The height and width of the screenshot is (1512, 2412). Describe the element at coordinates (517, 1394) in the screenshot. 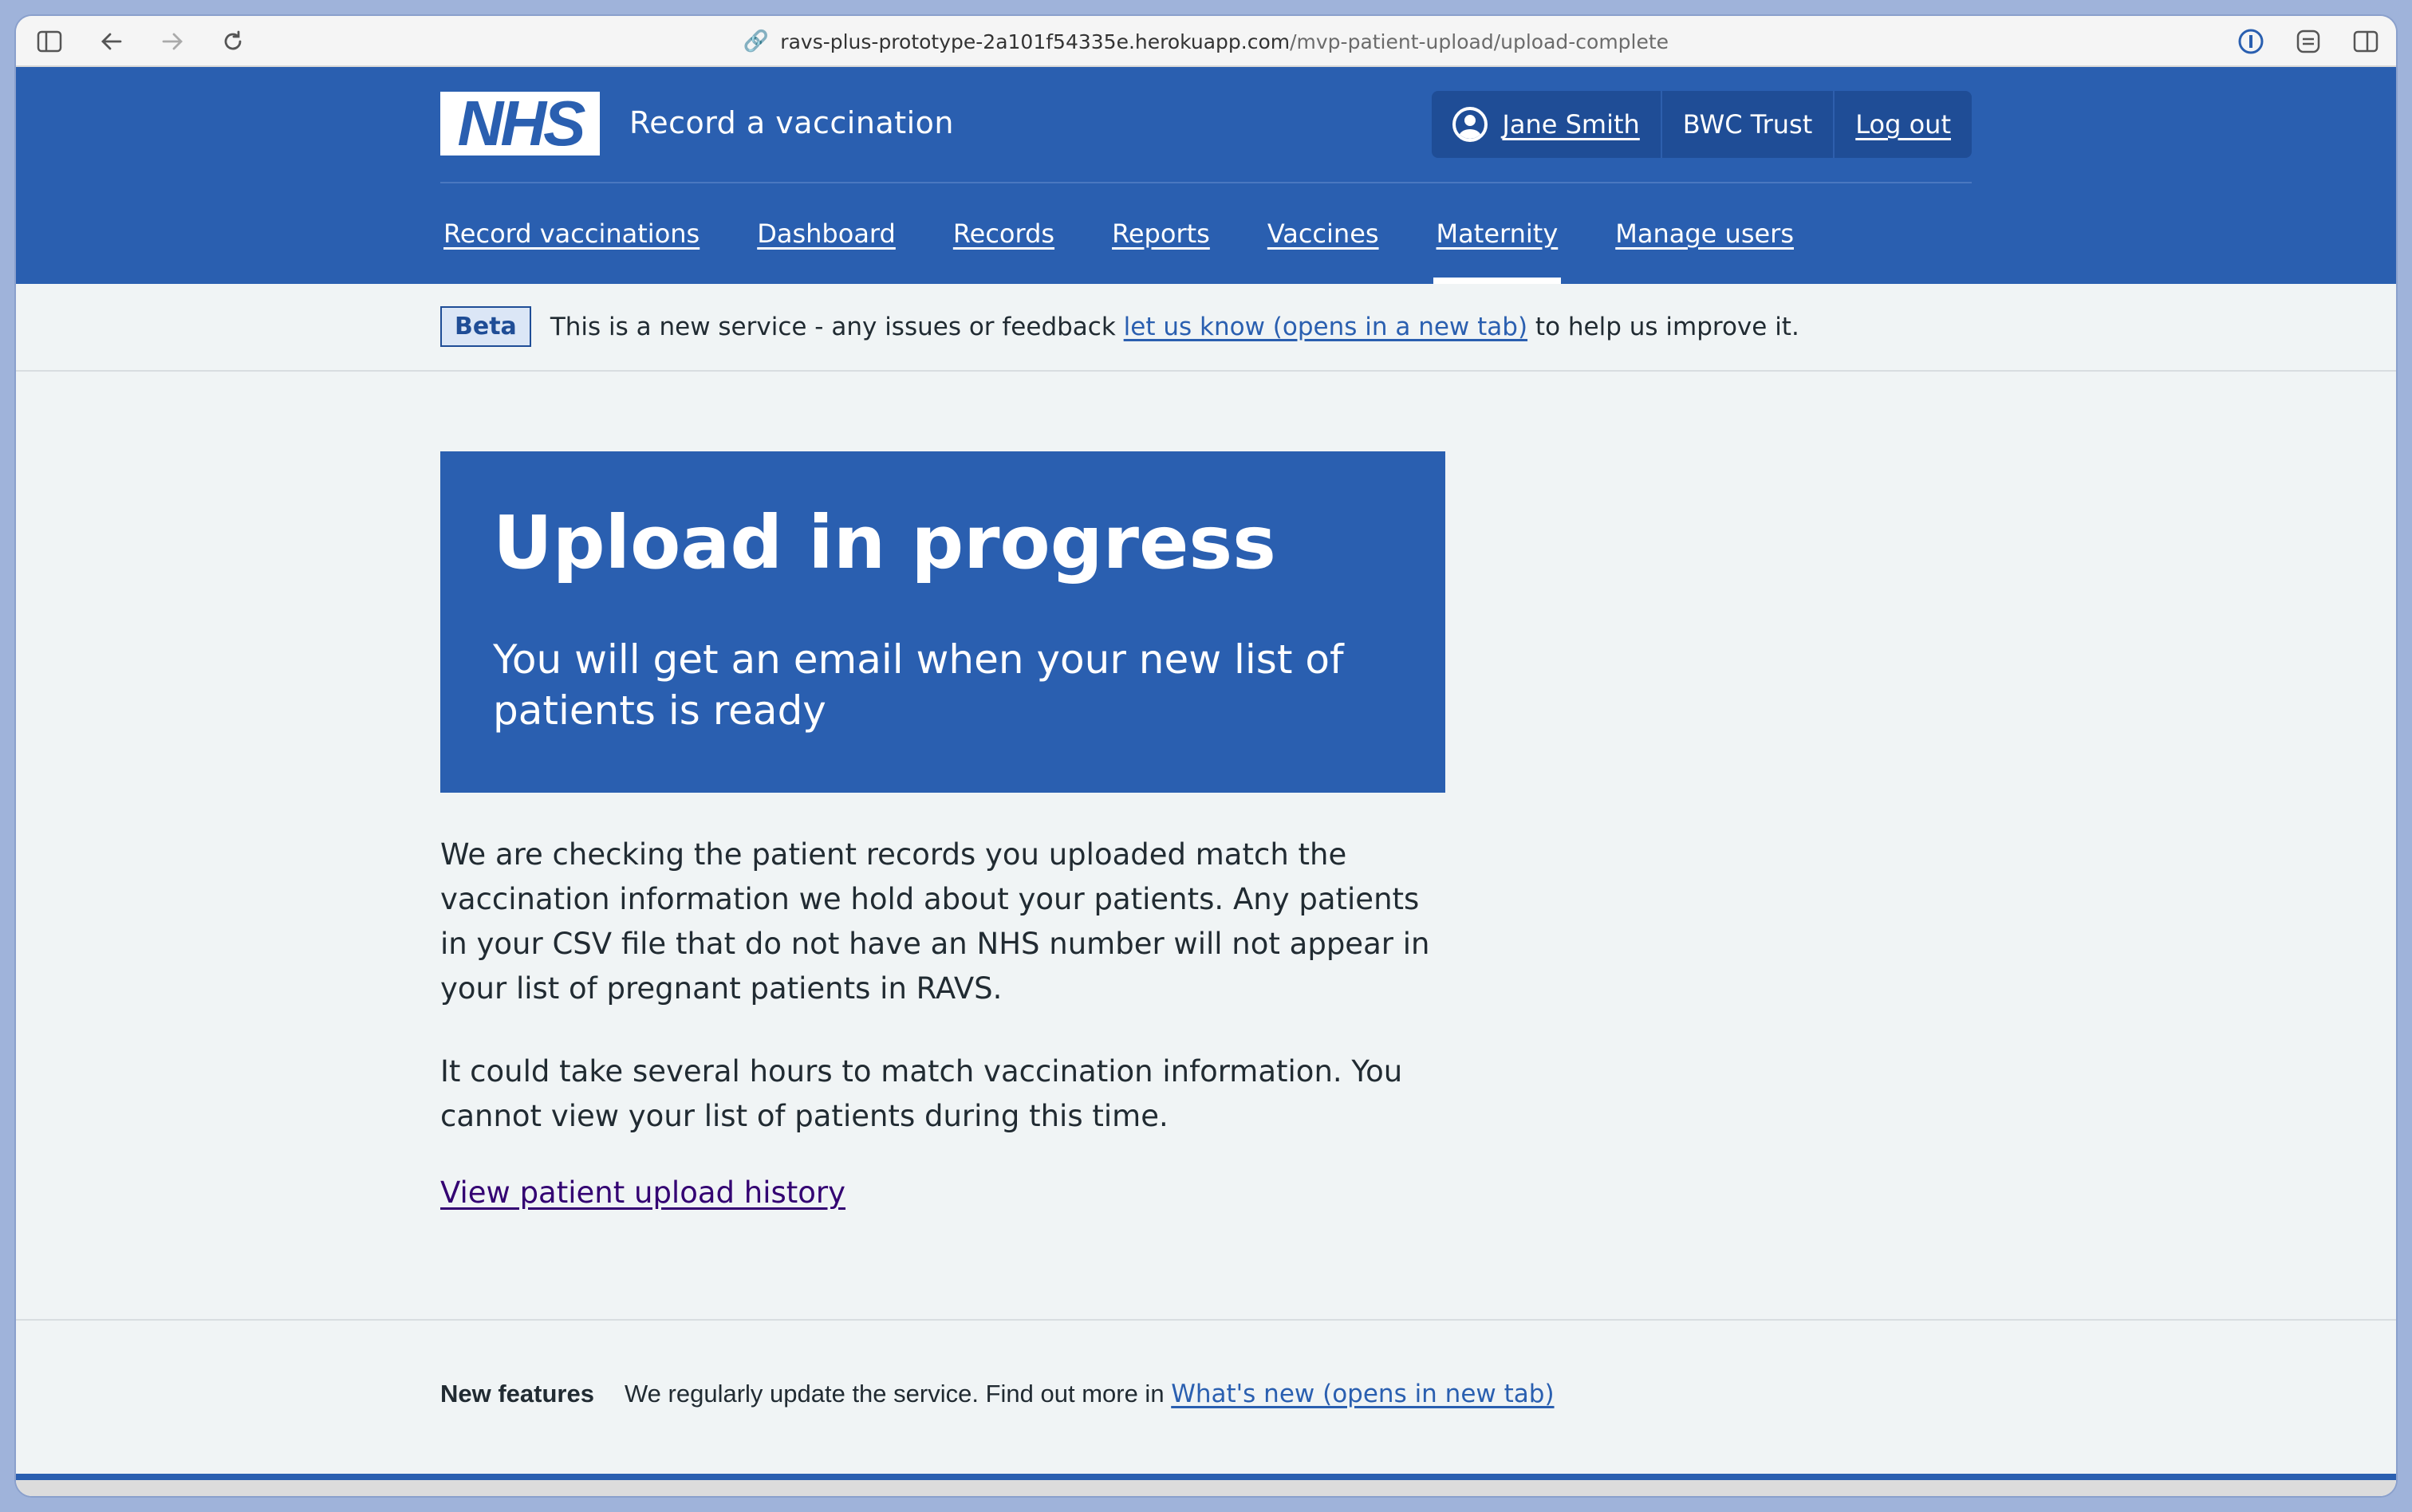

I see `footer-label: New features` at that location.